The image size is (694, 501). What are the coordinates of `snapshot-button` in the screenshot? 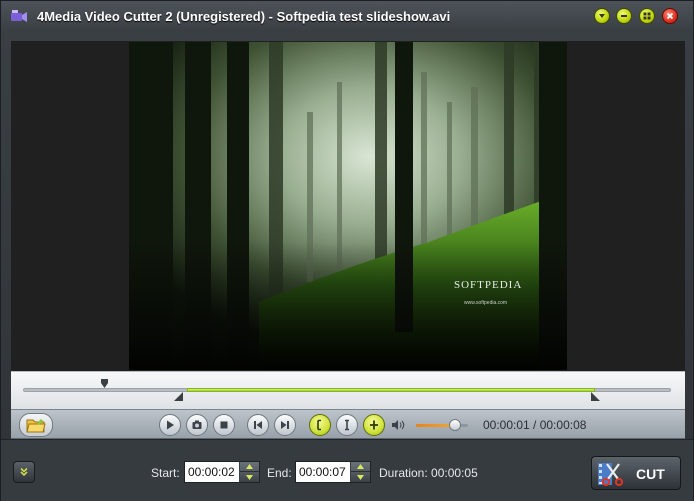 It's located at (197, 425).